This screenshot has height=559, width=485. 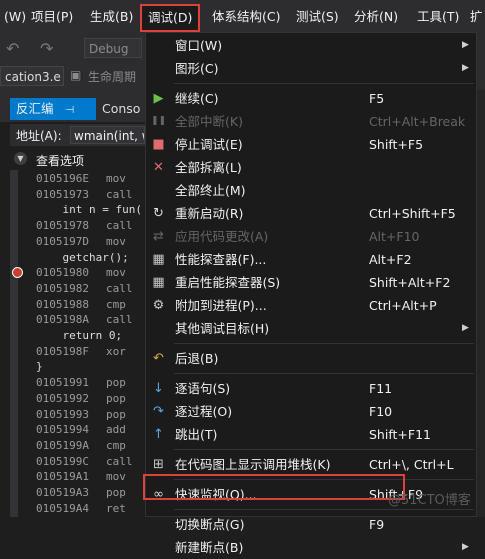 I want to click on asm-opcode: xor, so click(x=116, y=351).